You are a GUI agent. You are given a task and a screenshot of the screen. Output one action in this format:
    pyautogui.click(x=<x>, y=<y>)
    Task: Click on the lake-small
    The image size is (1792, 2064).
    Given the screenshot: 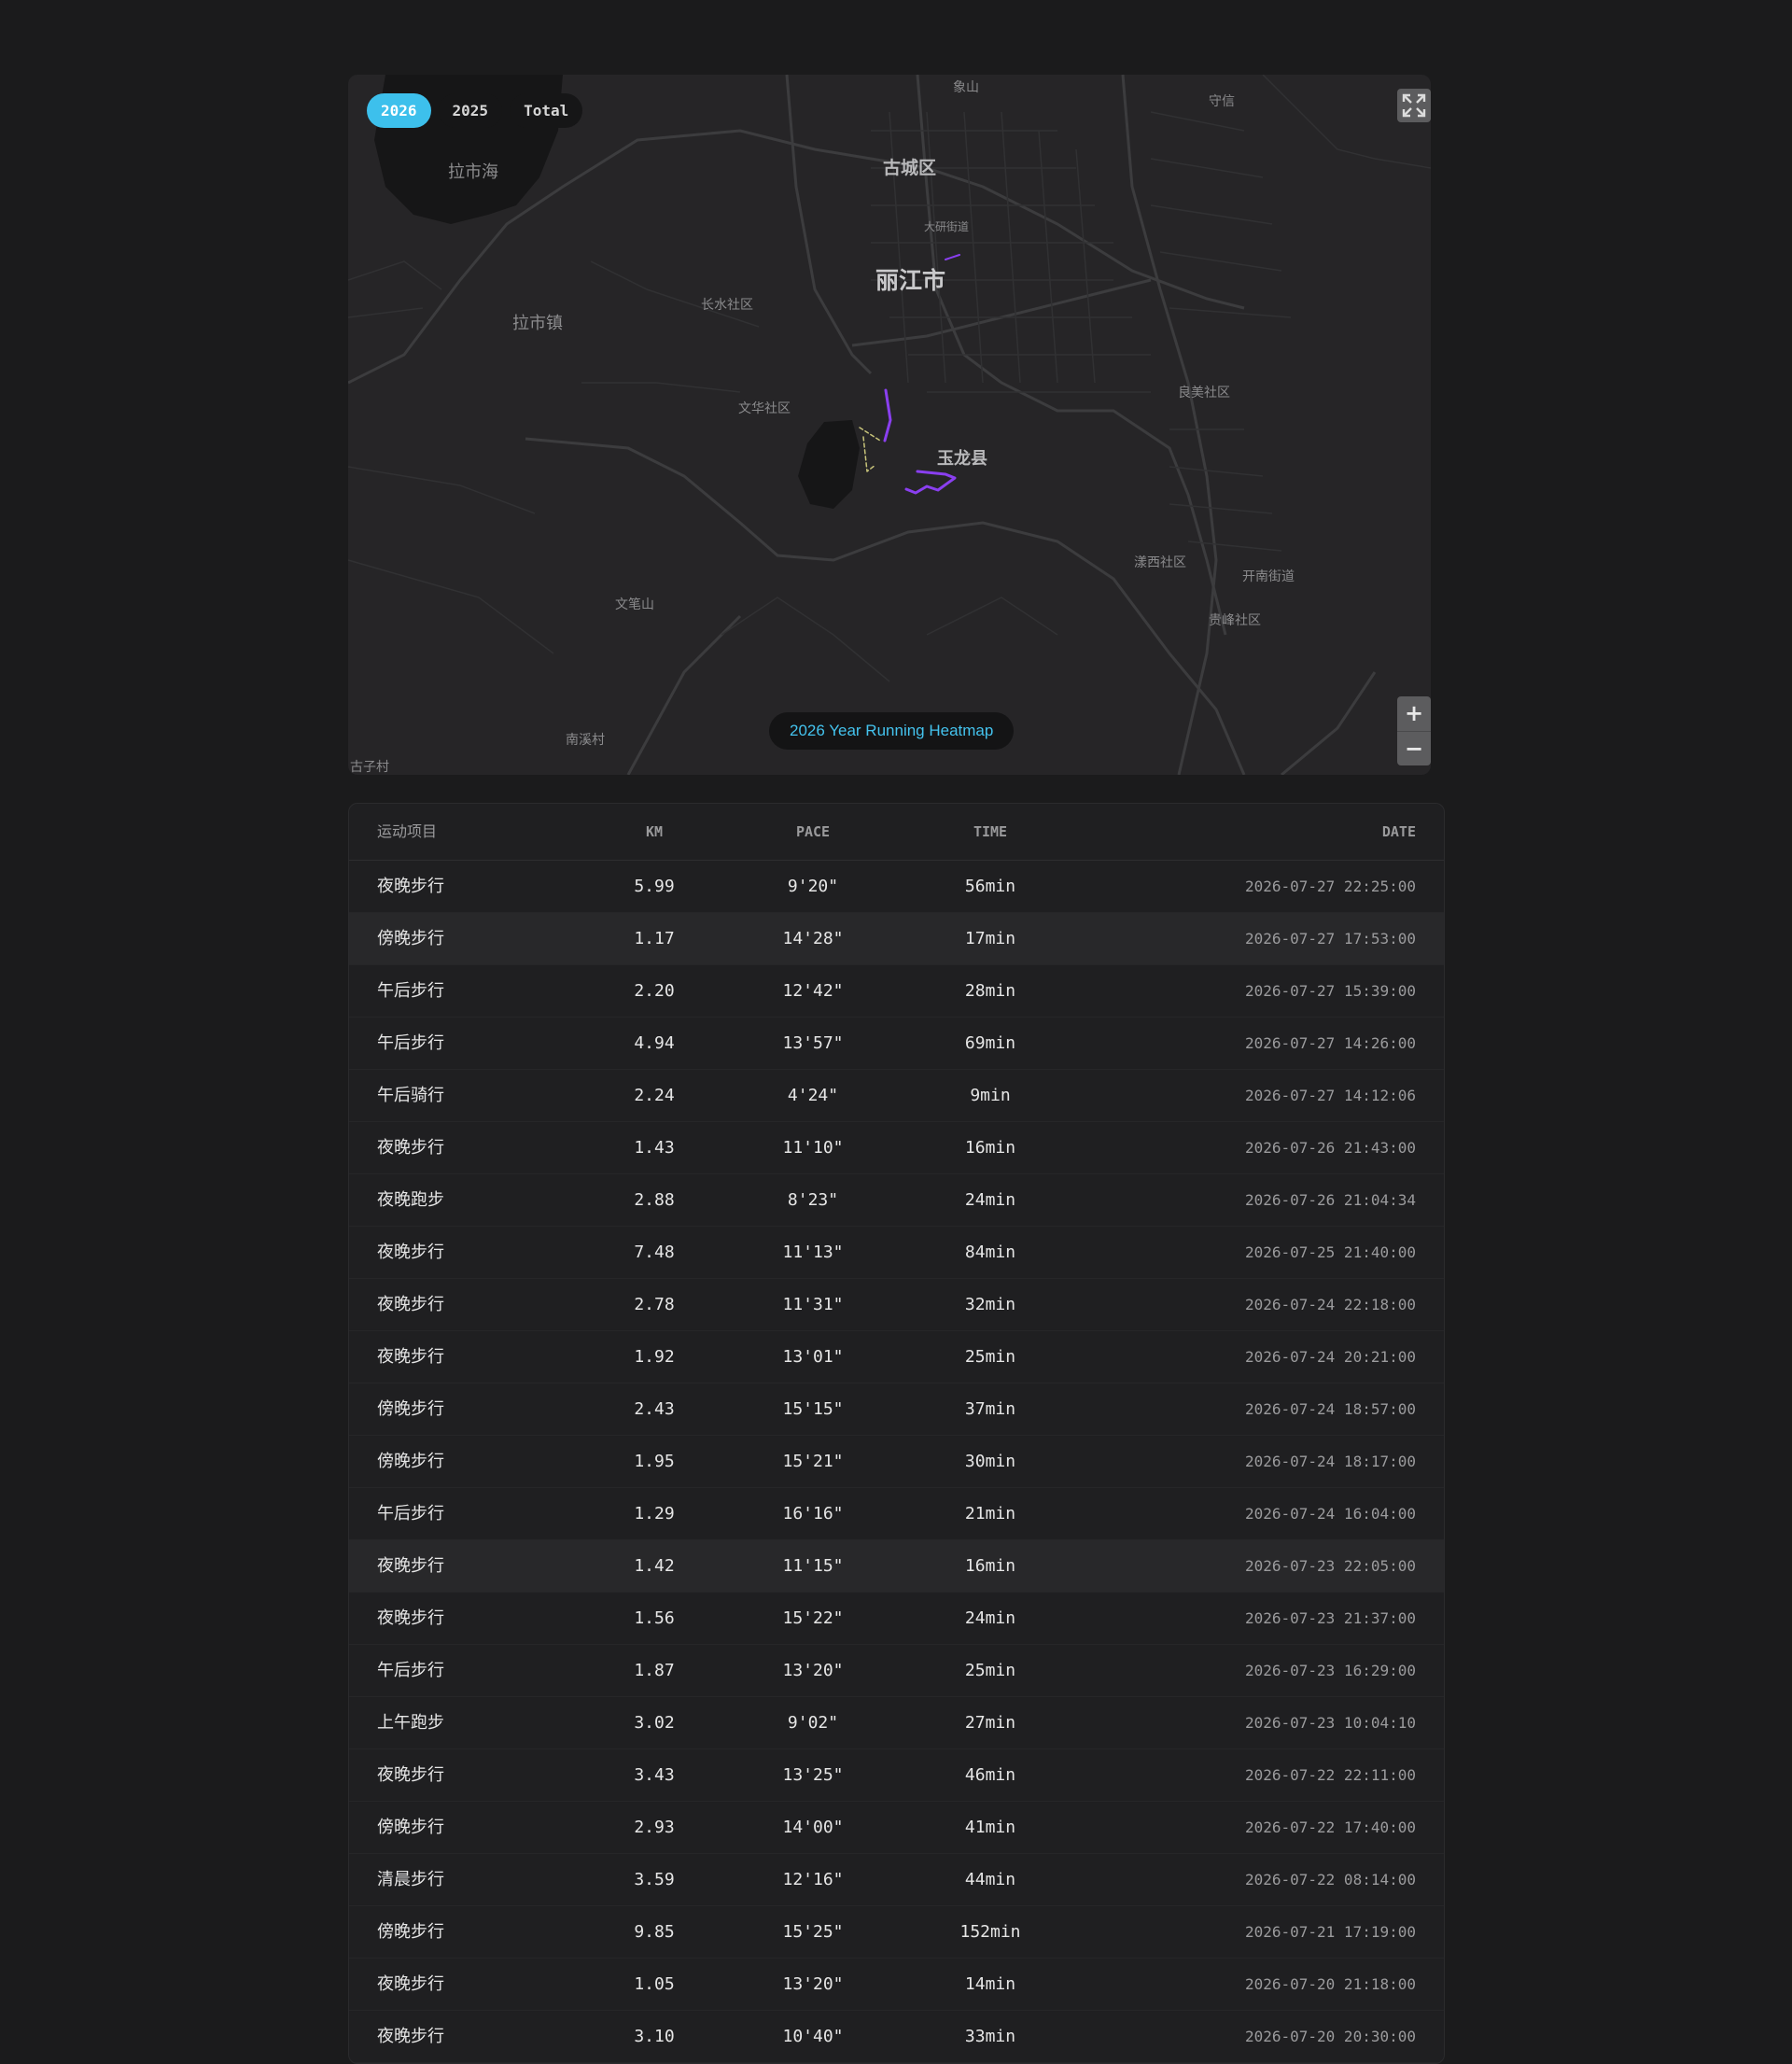 What is the action you would take?
    pyautogui.click(x=829, y=464)
    